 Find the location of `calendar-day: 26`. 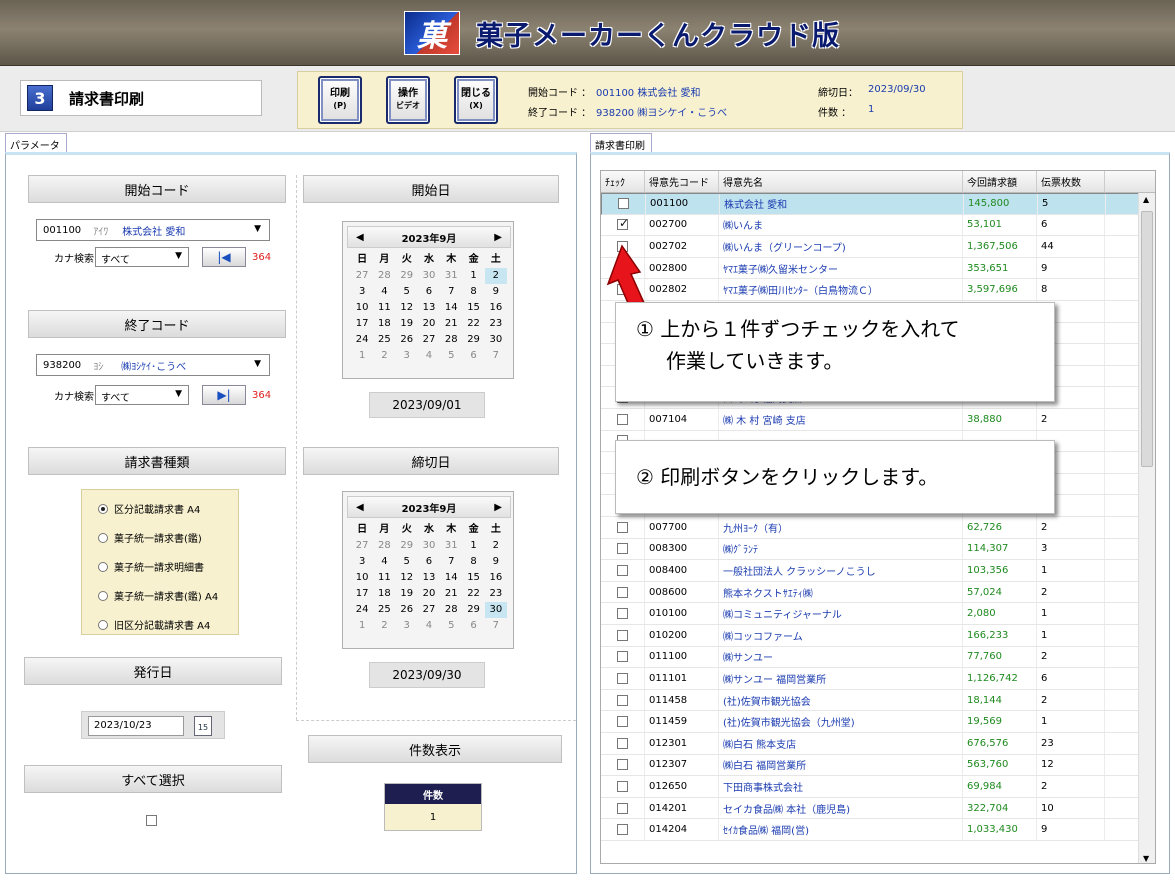

calendar-day: 26 is located at coordinates (407, 340).